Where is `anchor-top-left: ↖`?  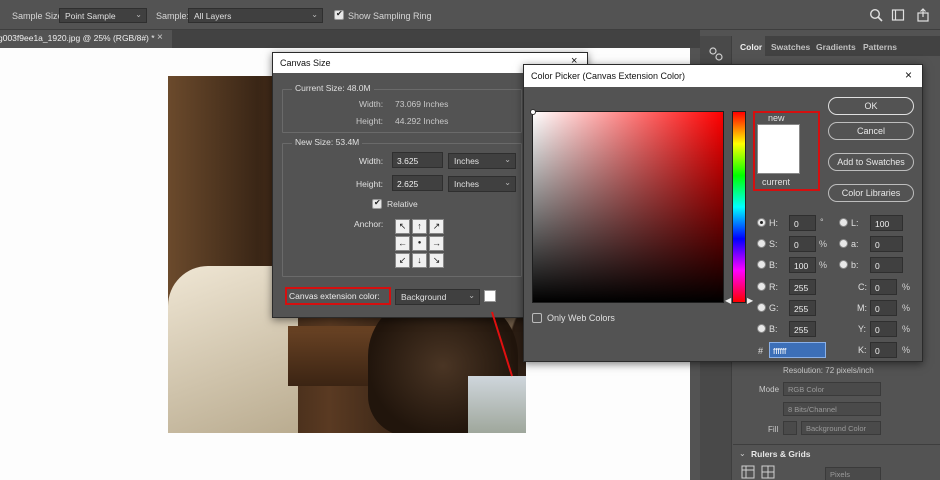 anchor-top-left: ↖ is located at coordinates (402, 226).